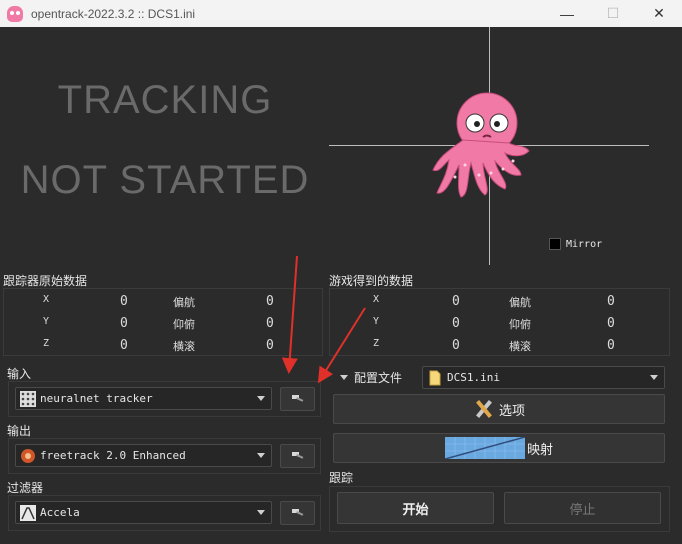 This screenshot has width=682, height=544. I want to click on input-tracker-value: neuralnet tracker, so click(96, 398).